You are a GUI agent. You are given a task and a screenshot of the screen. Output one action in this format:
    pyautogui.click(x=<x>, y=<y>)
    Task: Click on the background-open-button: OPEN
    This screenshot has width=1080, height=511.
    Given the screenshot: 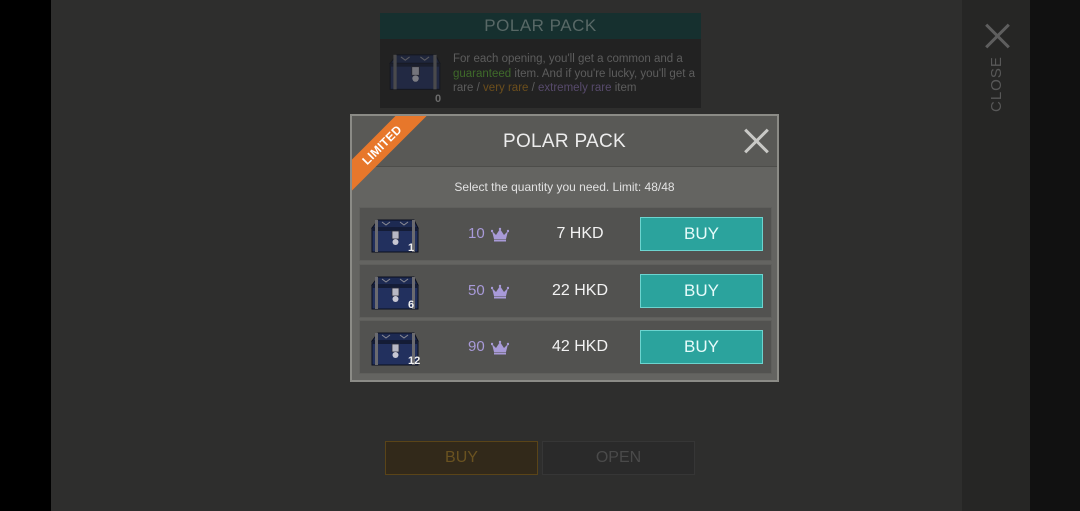 What is the action you would take?
    pyautogui.click(x=618, y=458)
    